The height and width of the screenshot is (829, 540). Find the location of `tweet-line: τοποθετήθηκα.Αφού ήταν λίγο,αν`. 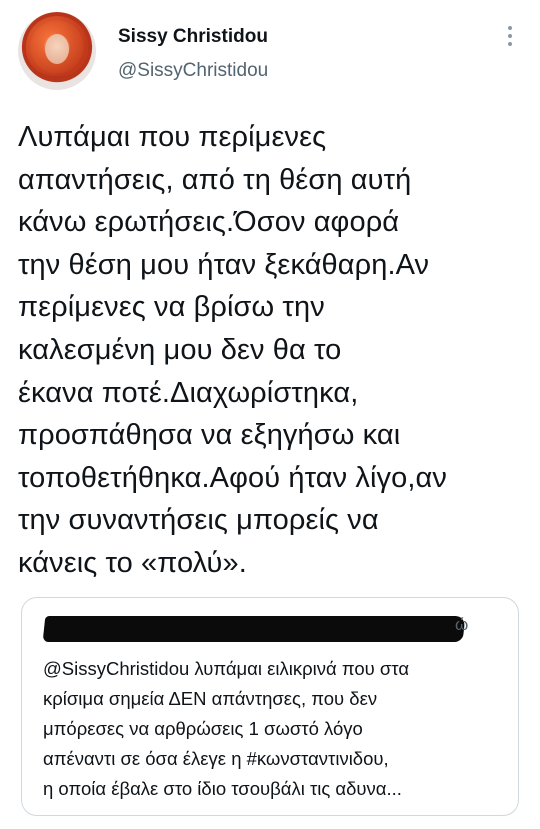

tweet-line: τοποθετήθηκα.Αφού ήταν λίγο,αν is located at coordinates (232, 477).